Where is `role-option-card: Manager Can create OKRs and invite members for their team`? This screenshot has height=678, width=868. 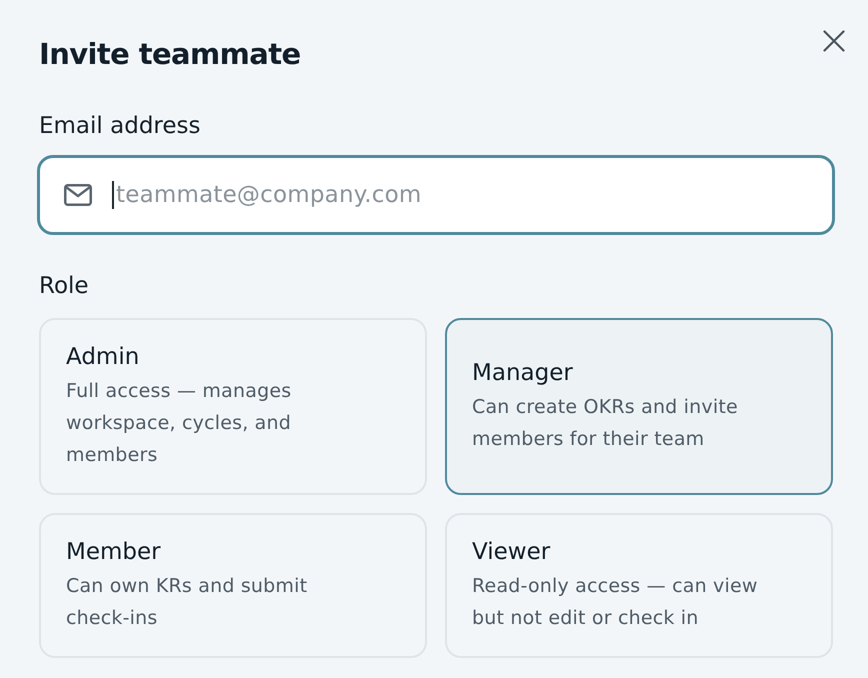
role-option-card: Manager Can create OKRs and invite members for their team is located at coordinates (639, 406).